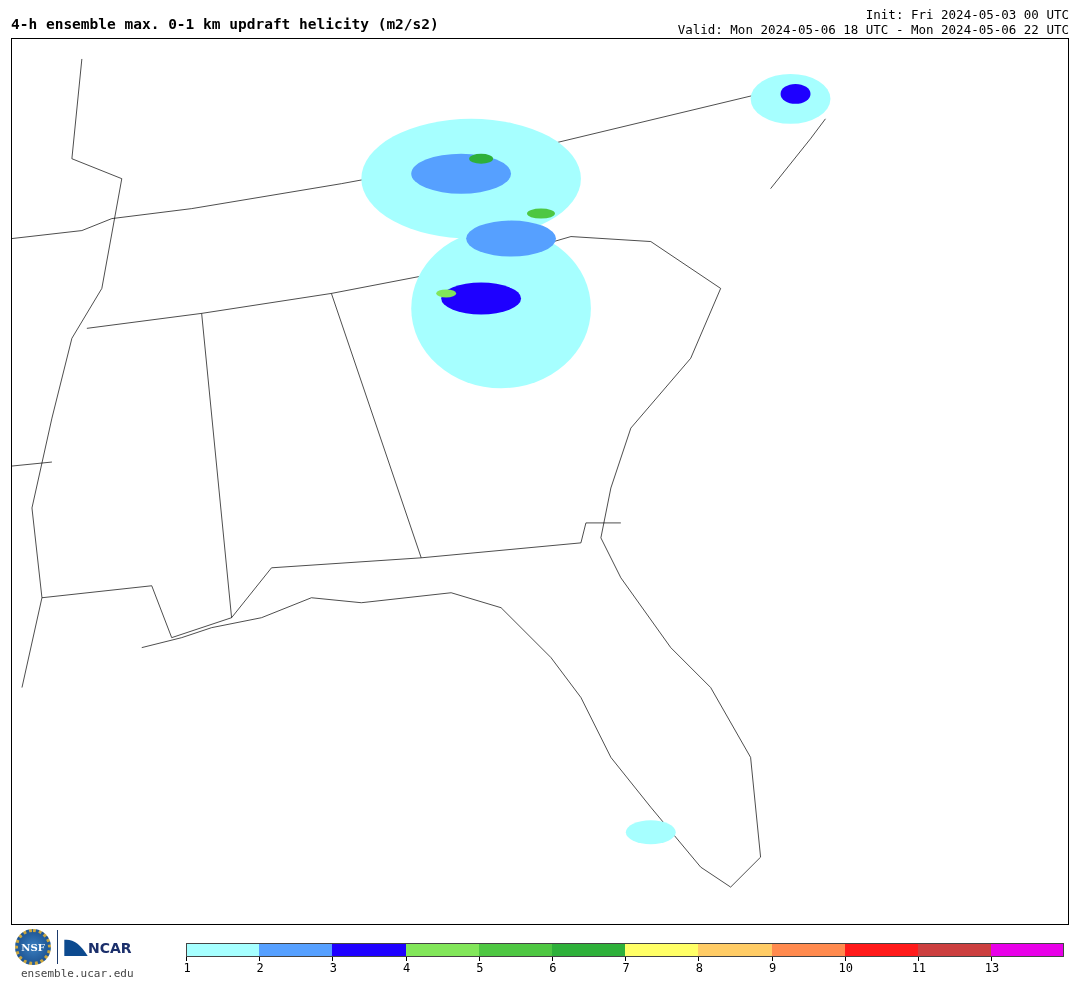  What do you see at coordinates (699, 968) in the screenshot?
I see `tick-label: 8` at bounding box center [699, 968].